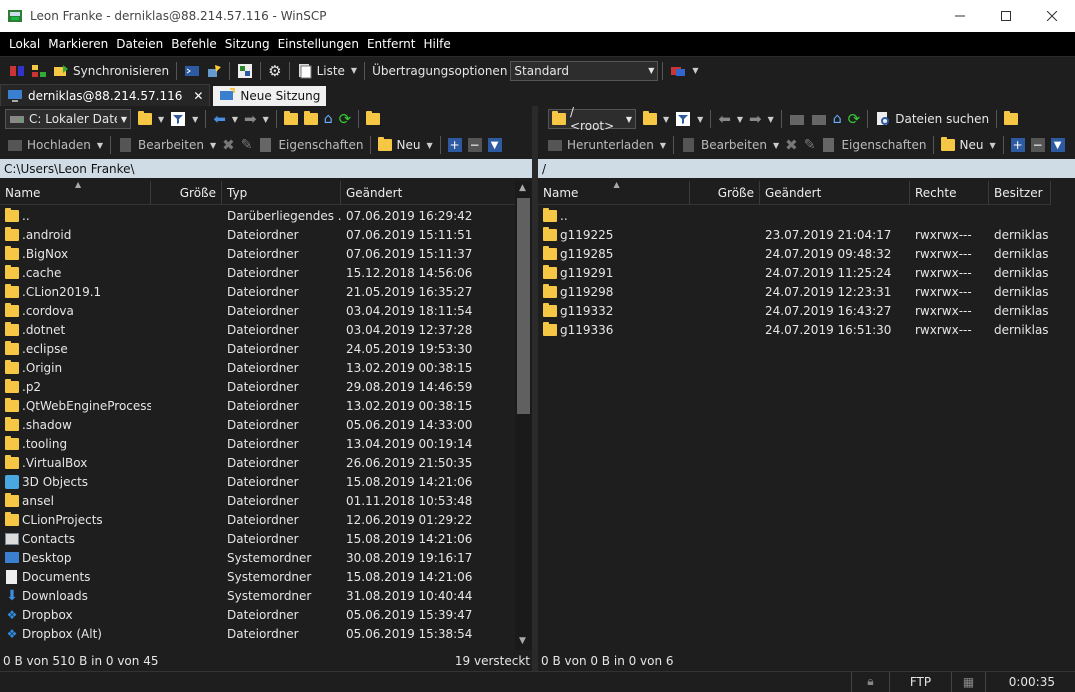 The image size is (1075, 692). I want to click on local-parent-dir-button, so click(291, 119).